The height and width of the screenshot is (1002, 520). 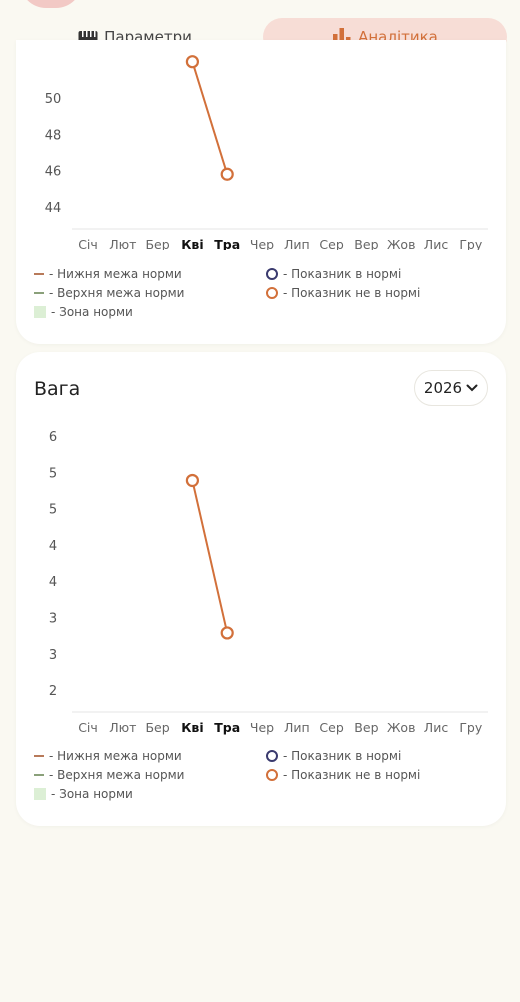 I want to click on year-select-value: 2026, so click(x=443, y=388).